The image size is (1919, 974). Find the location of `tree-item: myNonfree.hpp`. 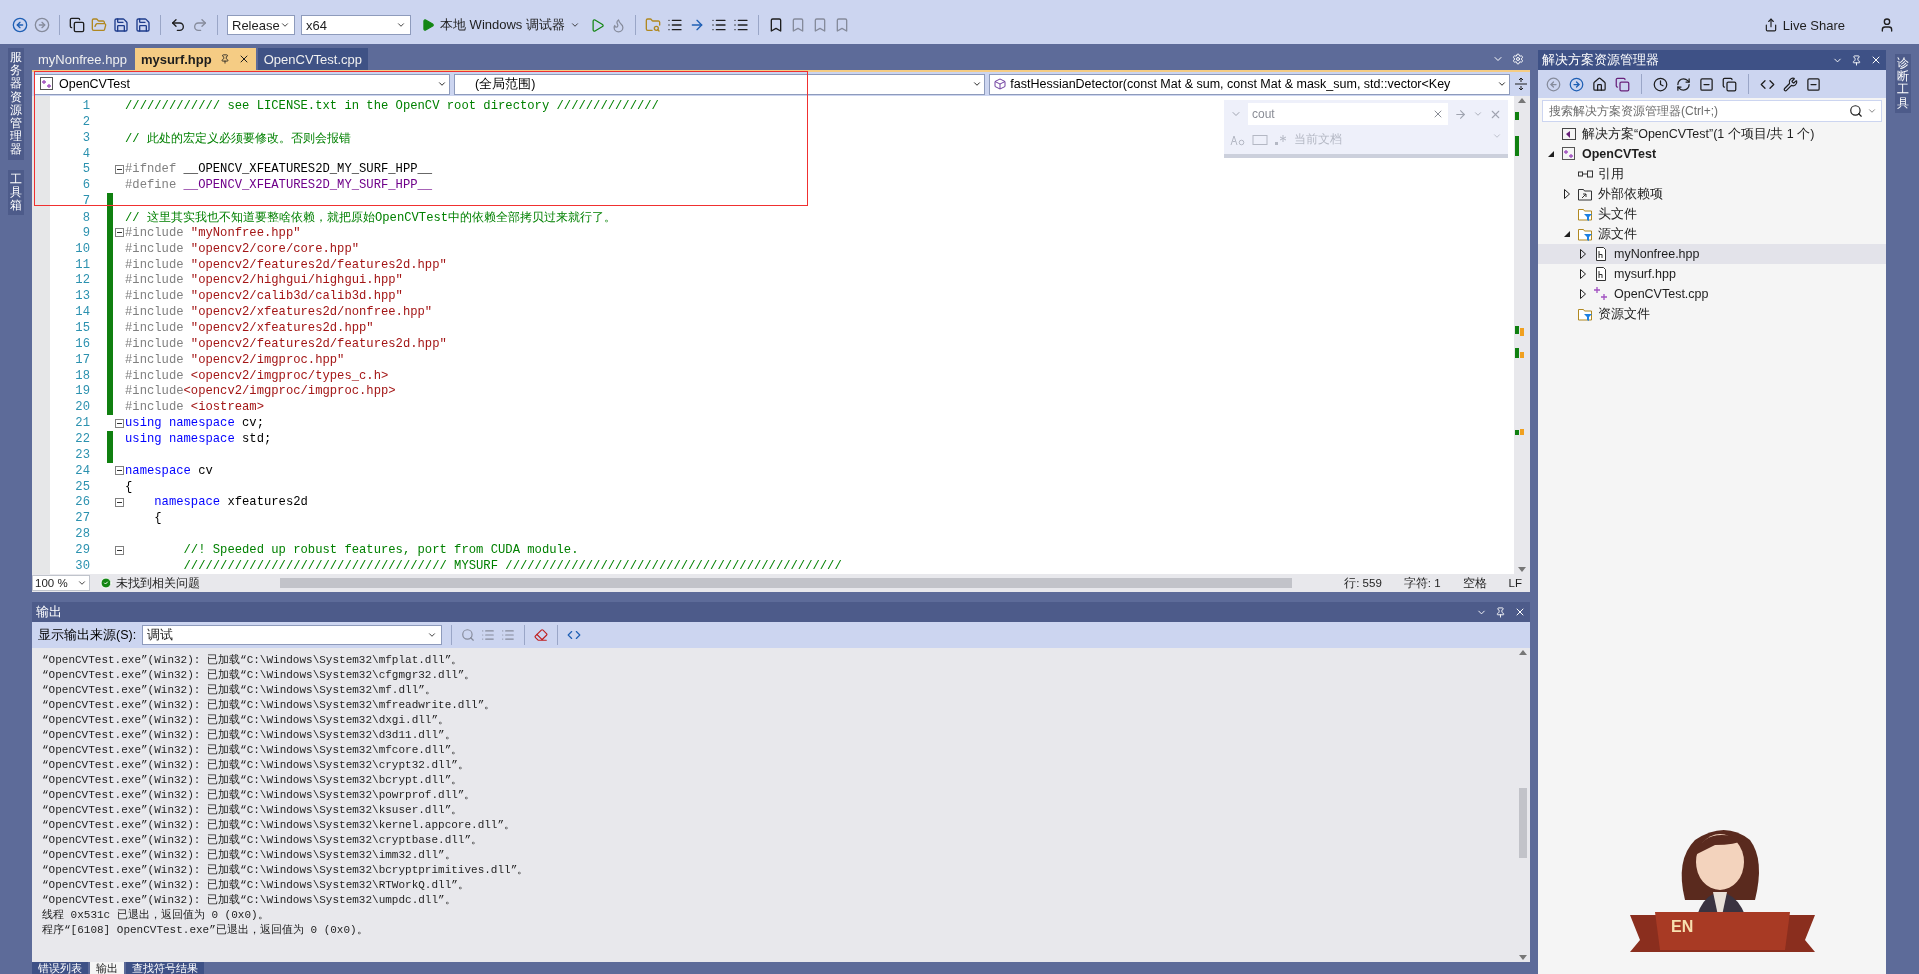

tree-item: myNonfree.hpp is located at coordinates (1712, 254).